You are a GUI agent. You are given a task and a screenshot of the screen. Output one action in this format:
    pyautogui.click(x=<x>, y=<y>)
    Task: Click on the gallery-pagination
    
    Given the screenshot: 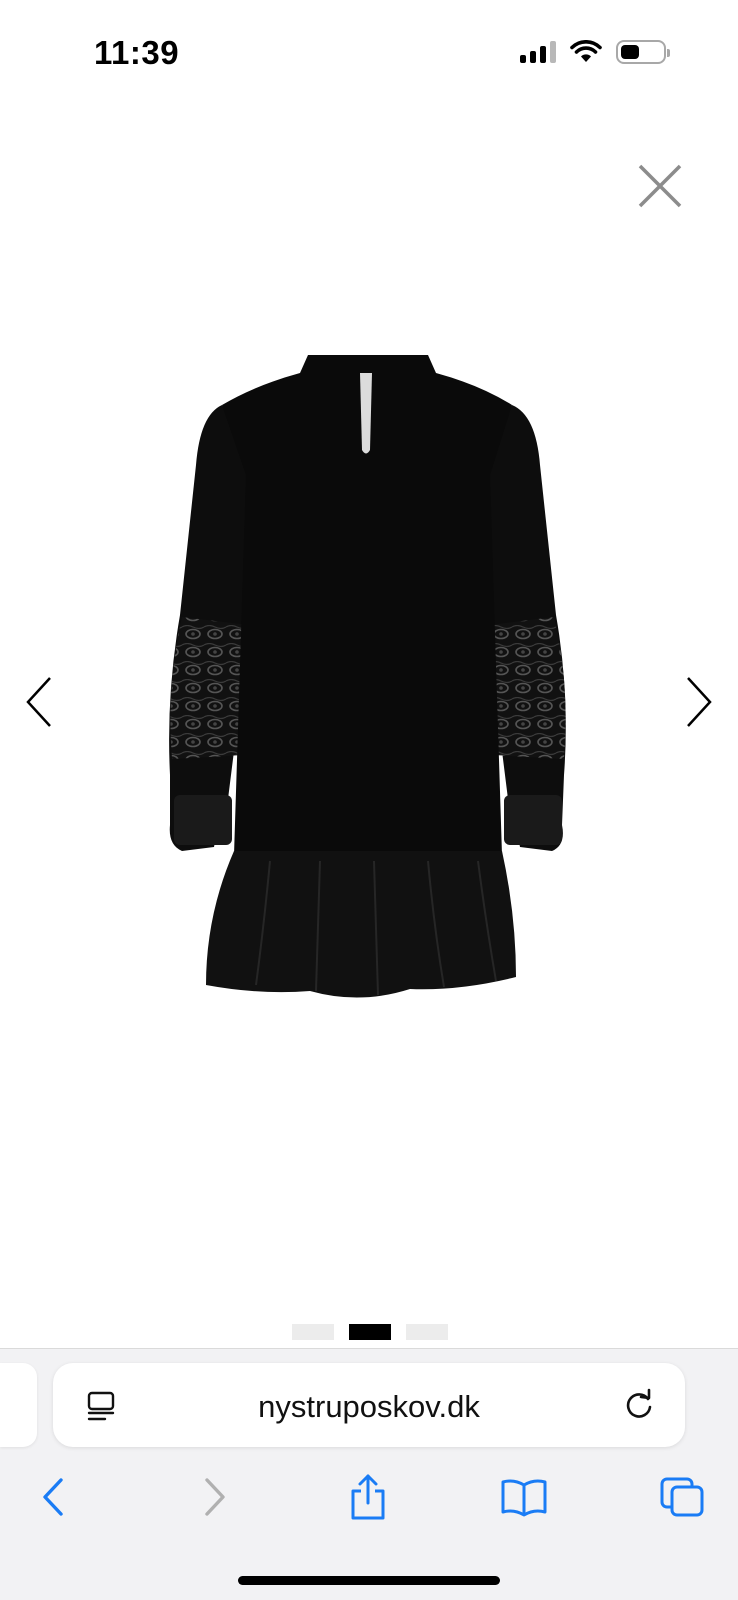 What is the action you would take?
    pyautogui.click(x=370, y=1332)
    